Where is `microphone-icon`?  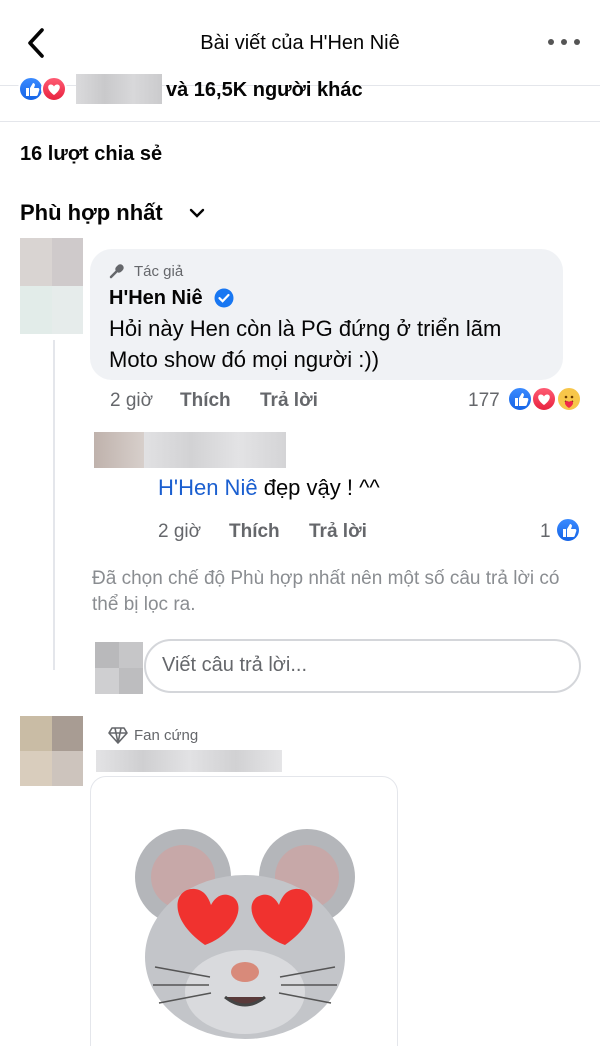 microphone-icon is located at coordinates (117, 273).